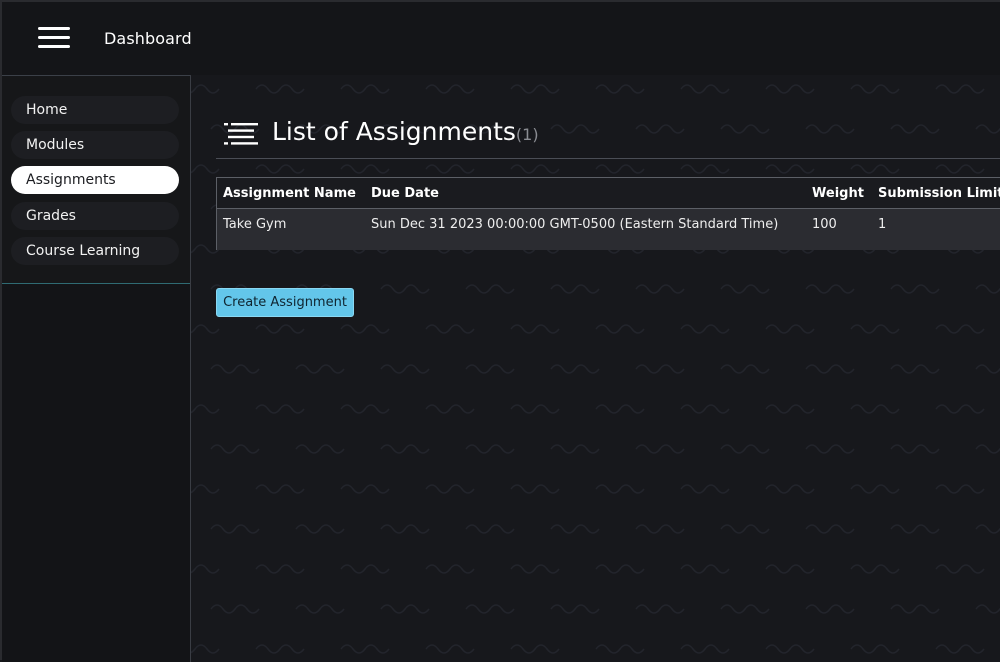 The height and width of the screenshot is (662, 1000). I want to click on create-assignment-button: Create Assignment, so click(285, 302).